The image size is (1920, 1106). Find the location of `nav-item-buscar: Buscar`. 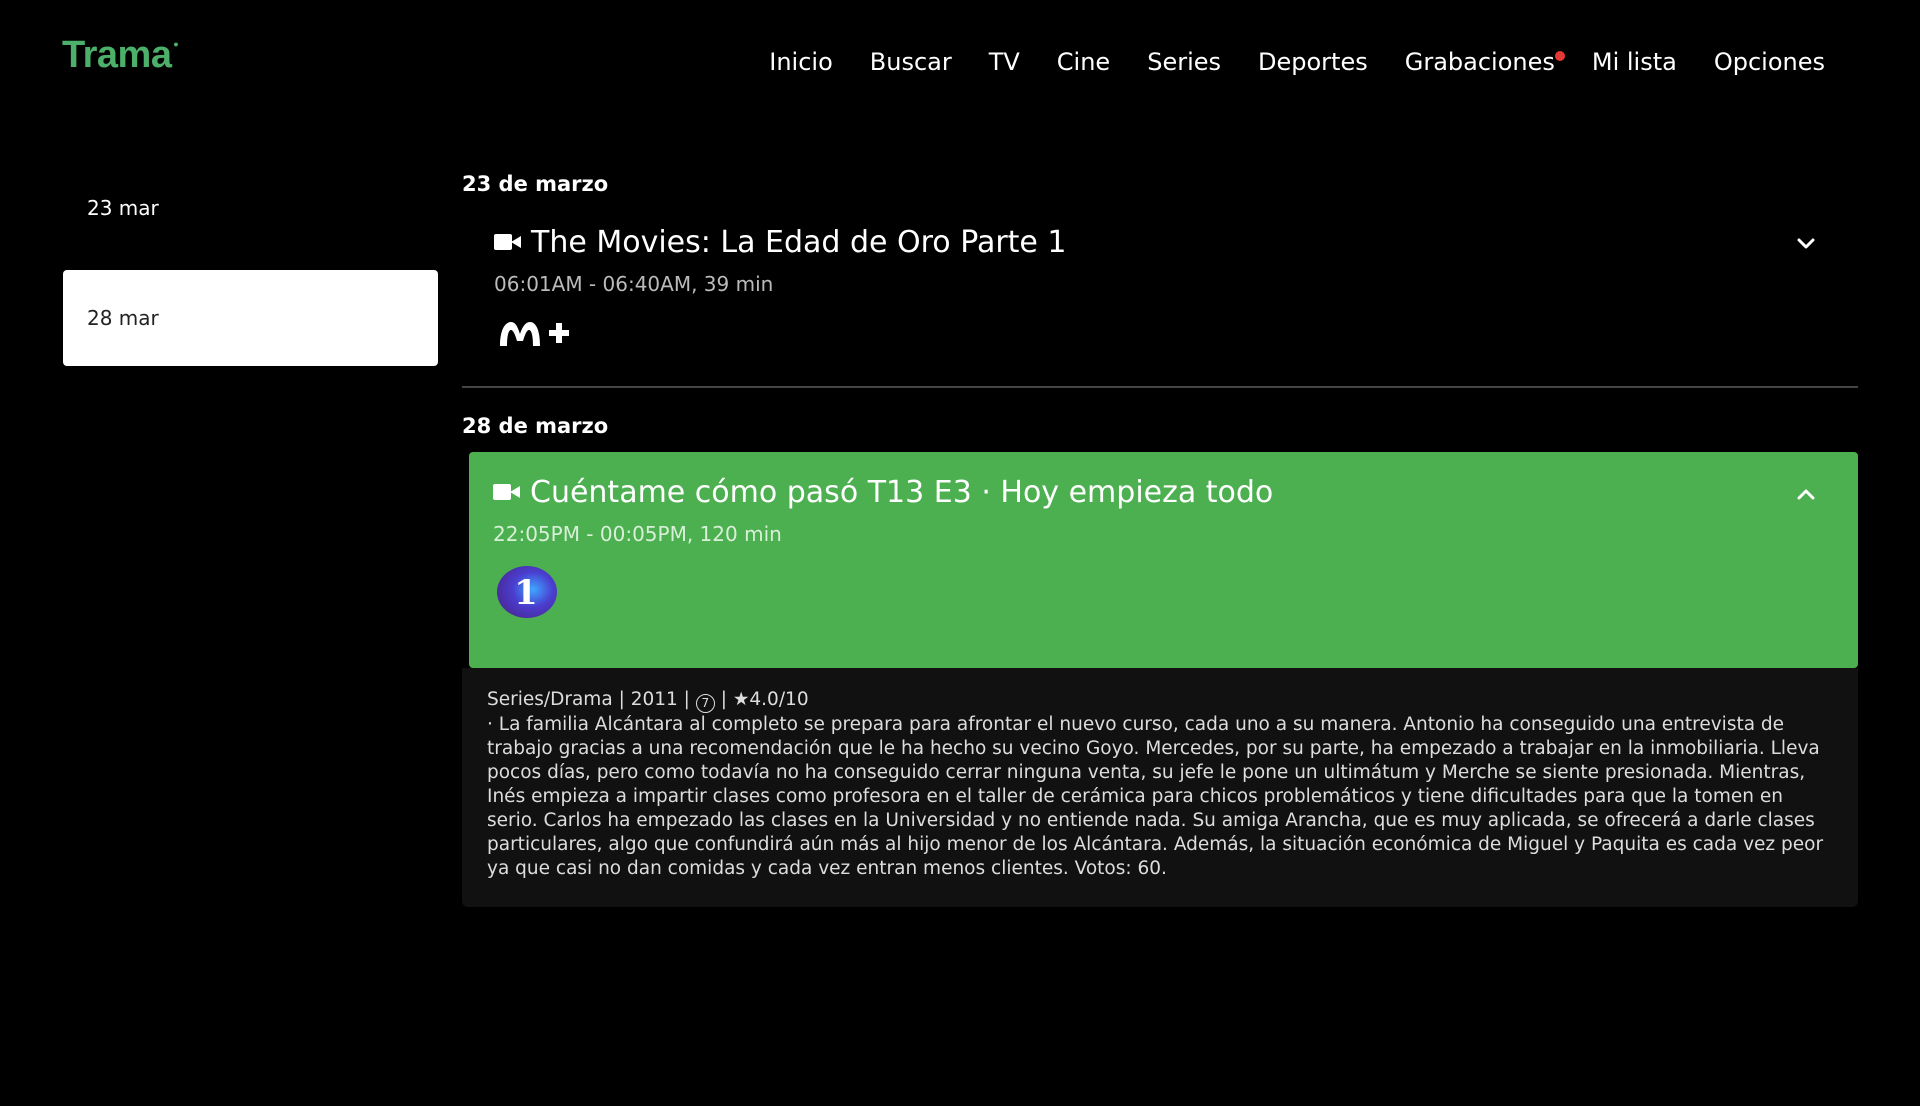

nav-item-buscar: Buscar is located at coordinates (911, 62).